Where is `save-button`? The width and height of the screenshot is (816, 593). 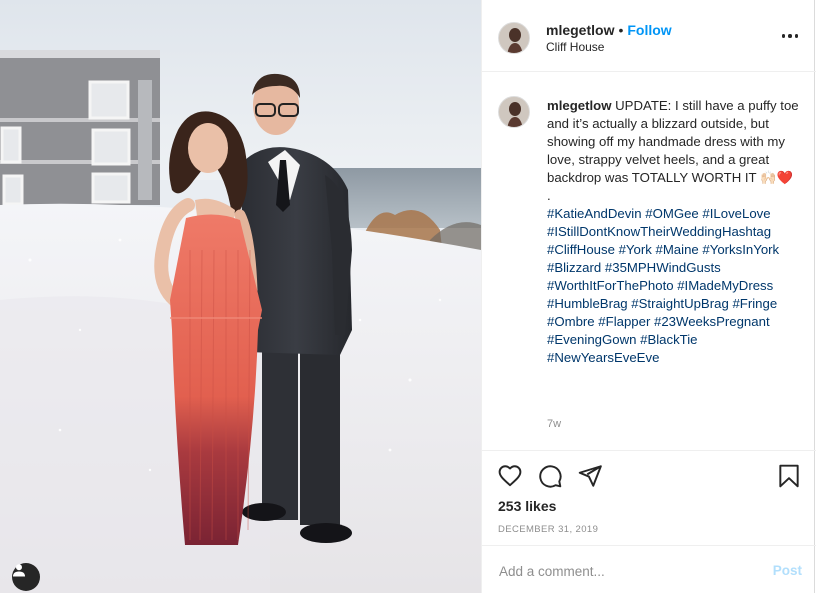
save-button is located at coordinates (789, 476).